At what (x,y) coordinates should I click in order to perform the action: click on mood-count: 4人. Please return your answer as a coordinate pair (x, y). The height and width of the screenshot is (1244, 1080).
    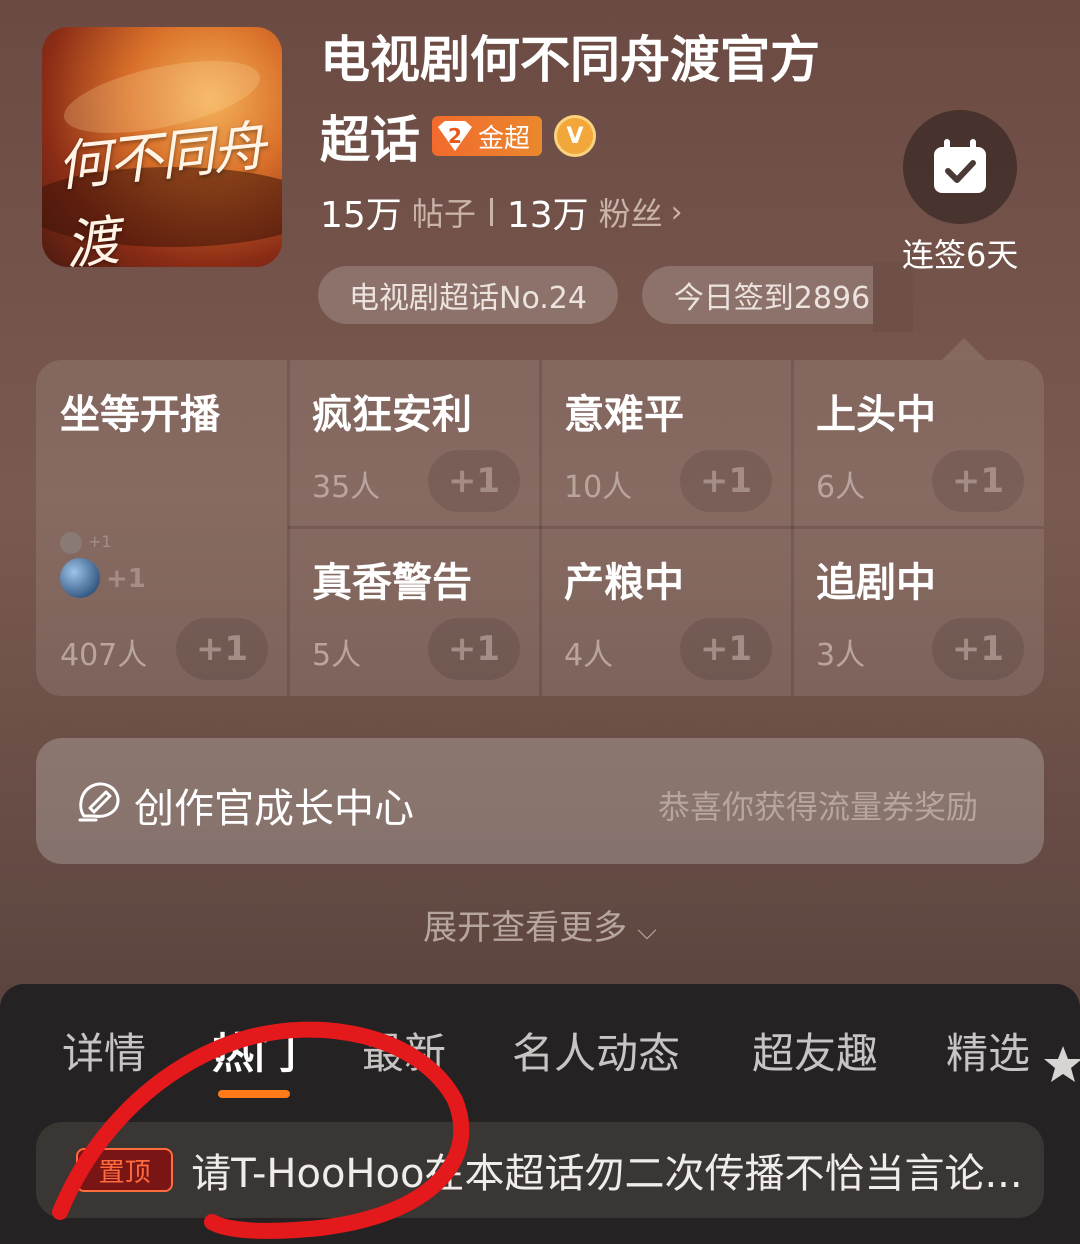
    Looking at the image, I should click on (589, 655).